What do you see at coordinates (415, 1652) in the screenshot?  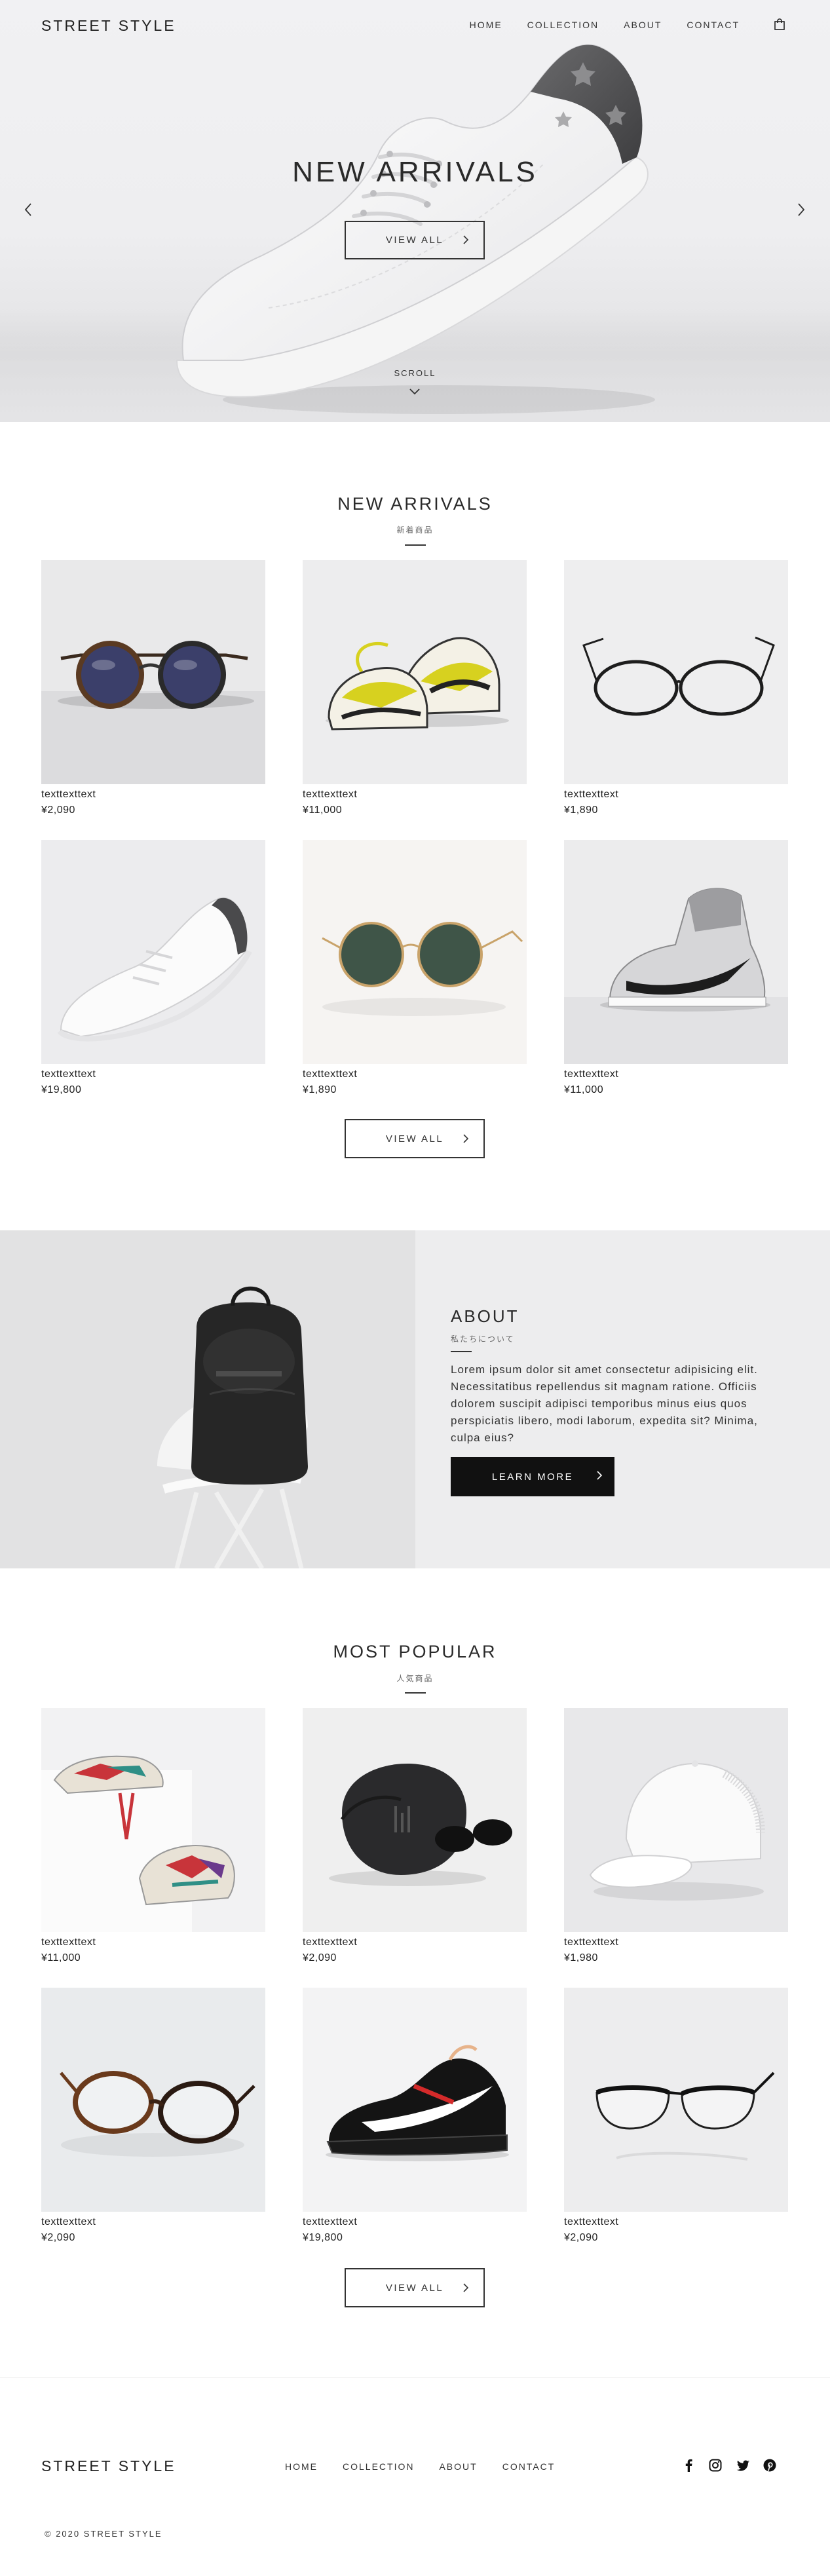 I see `most-popular-title: MOST POPULAR` at bounding box center [415, 1652].